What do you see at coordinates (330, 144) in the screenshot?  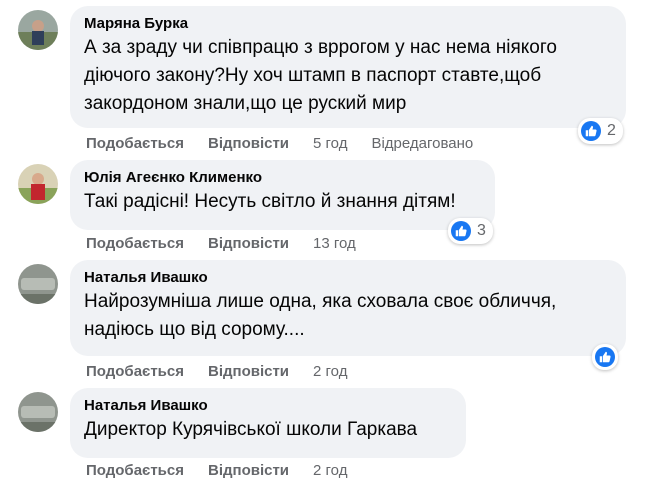 I see `comment-time: 5 год` at bounding box center [330, 144].